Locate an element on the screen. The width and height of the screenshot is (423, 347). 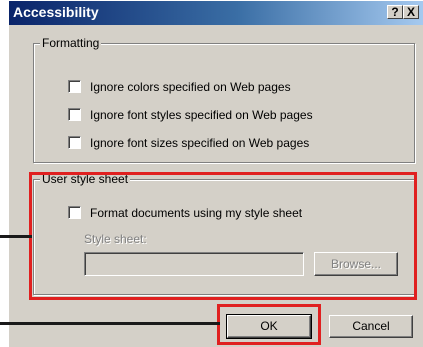
title-bar: Accessibility ? X is located at coordinates (216, 13).